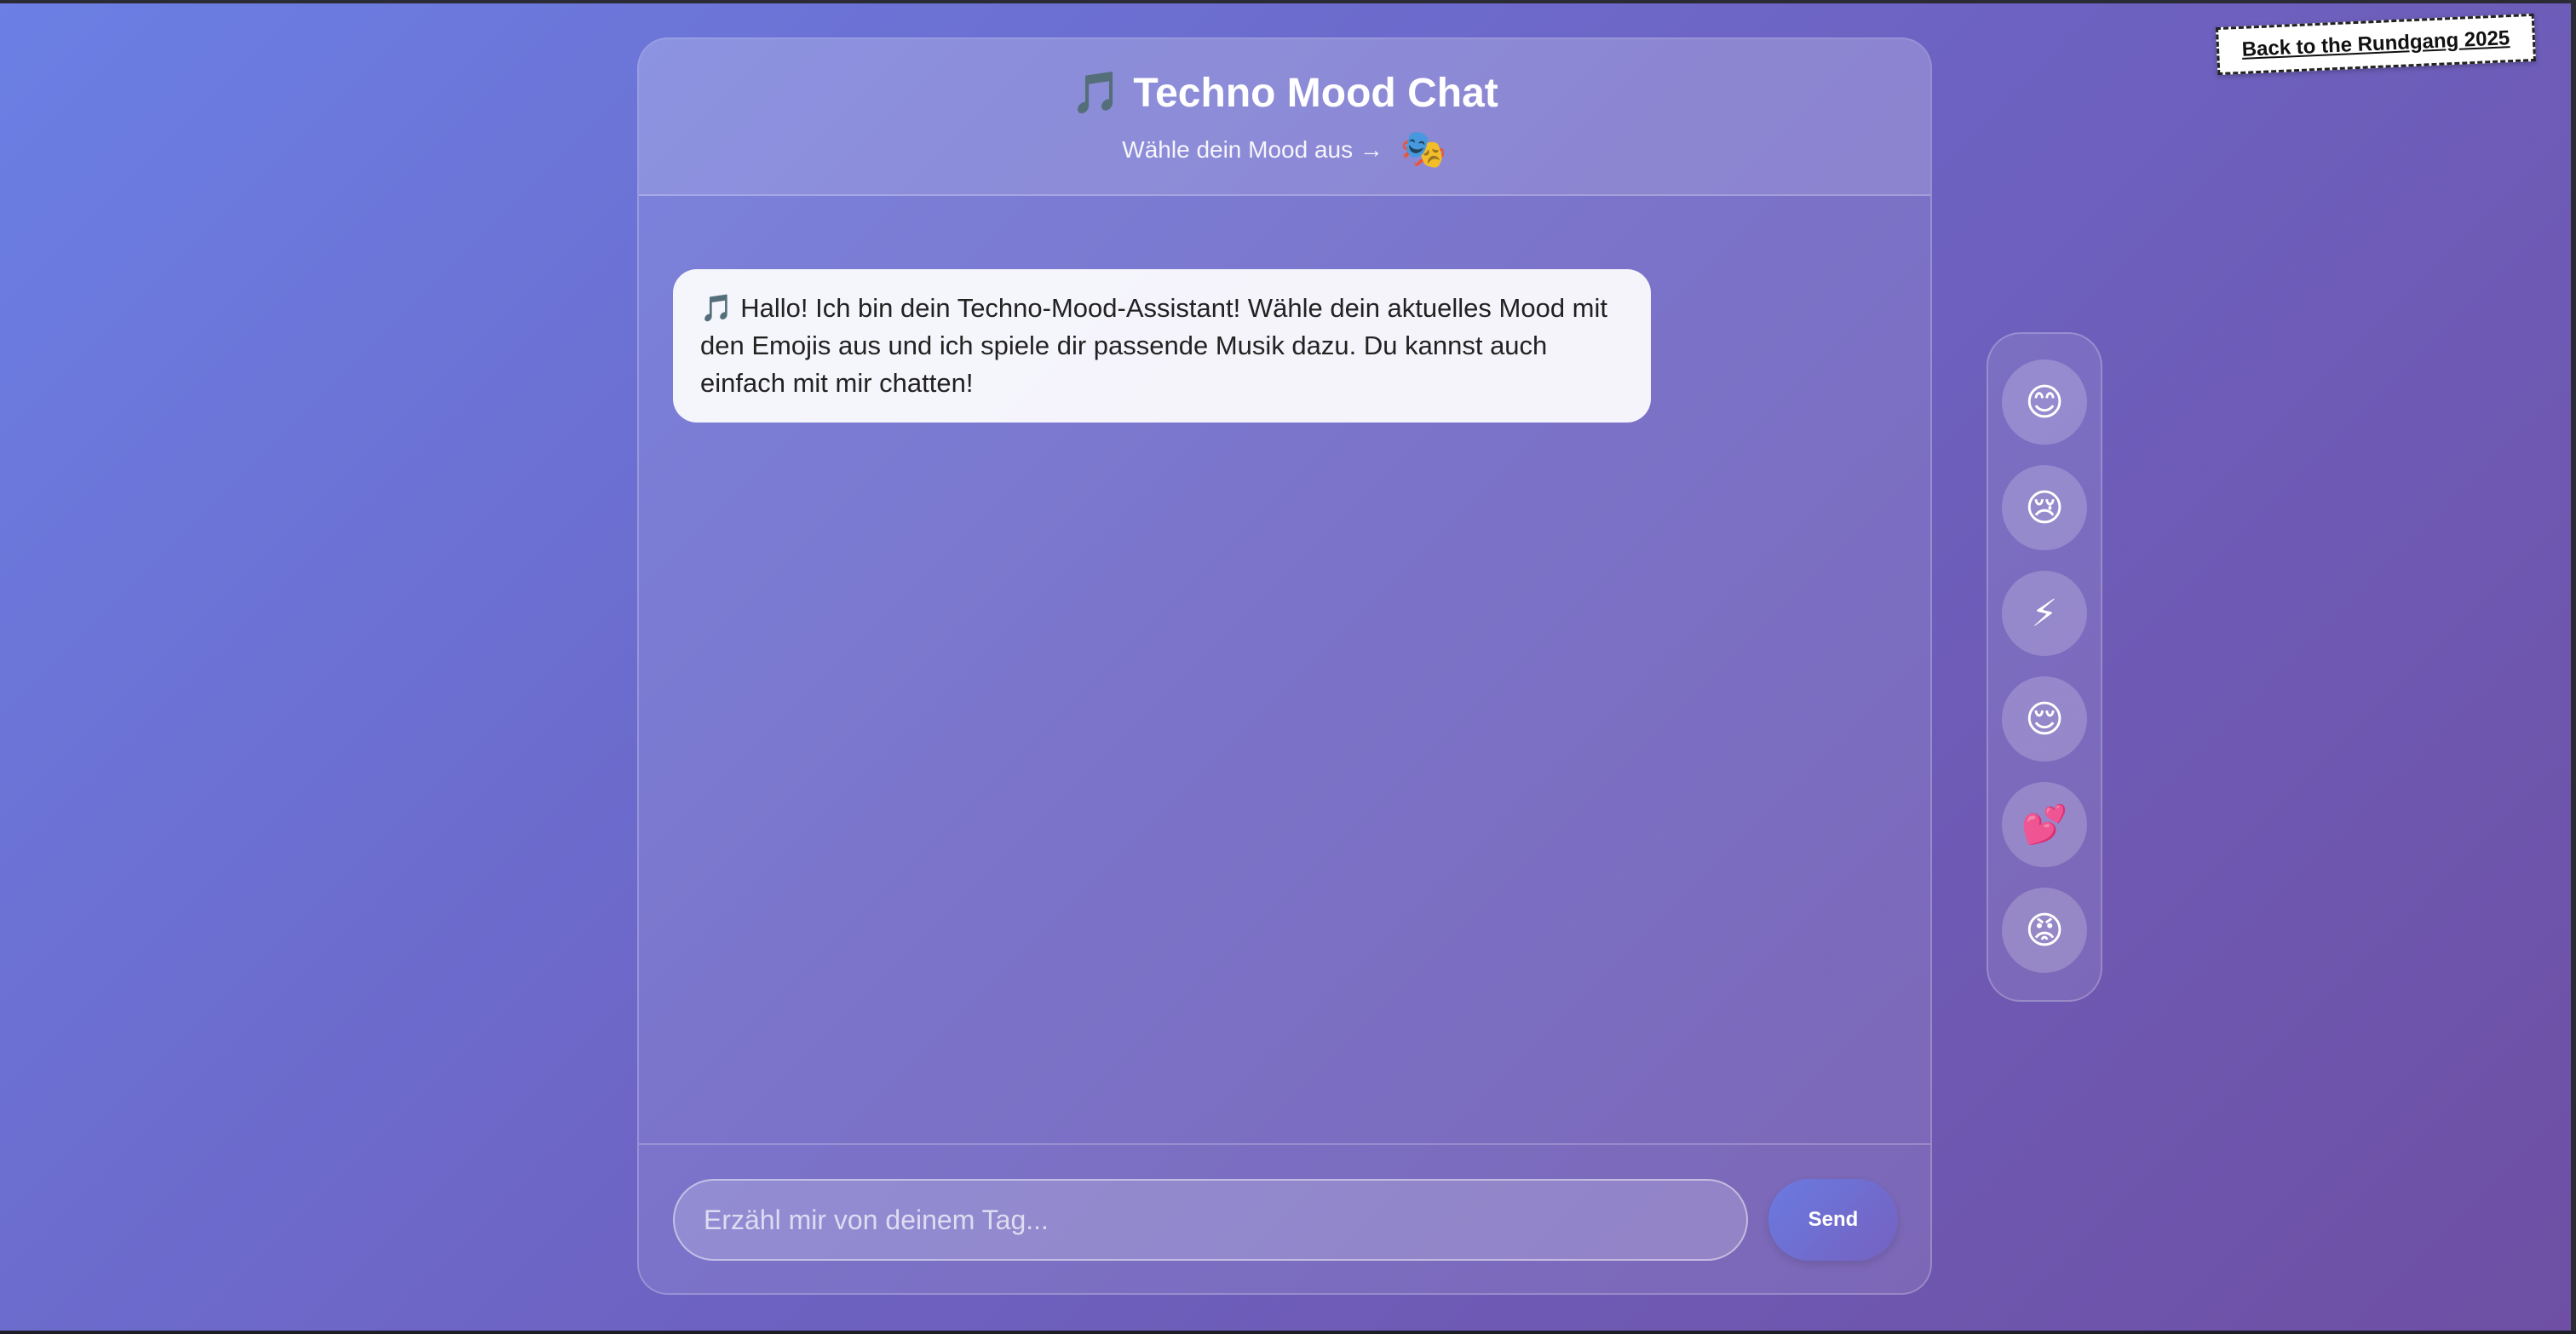 This screenshot has height=1334, width=2576. I want to click on theater-masks-icon: 🎭, so click(1424, 150).